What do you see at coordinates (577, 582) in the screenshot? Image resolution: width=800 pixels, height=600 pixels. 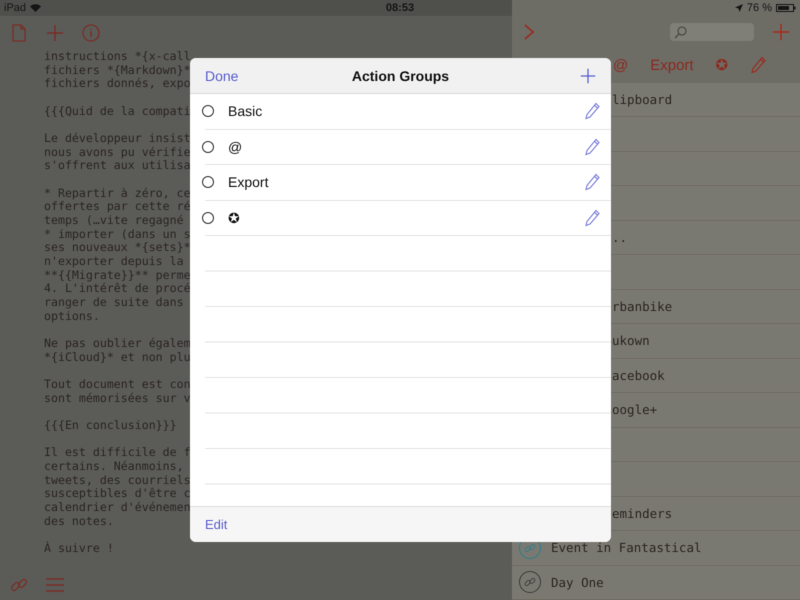 I see `action-label: Day One` at bounding box center [577, 582].